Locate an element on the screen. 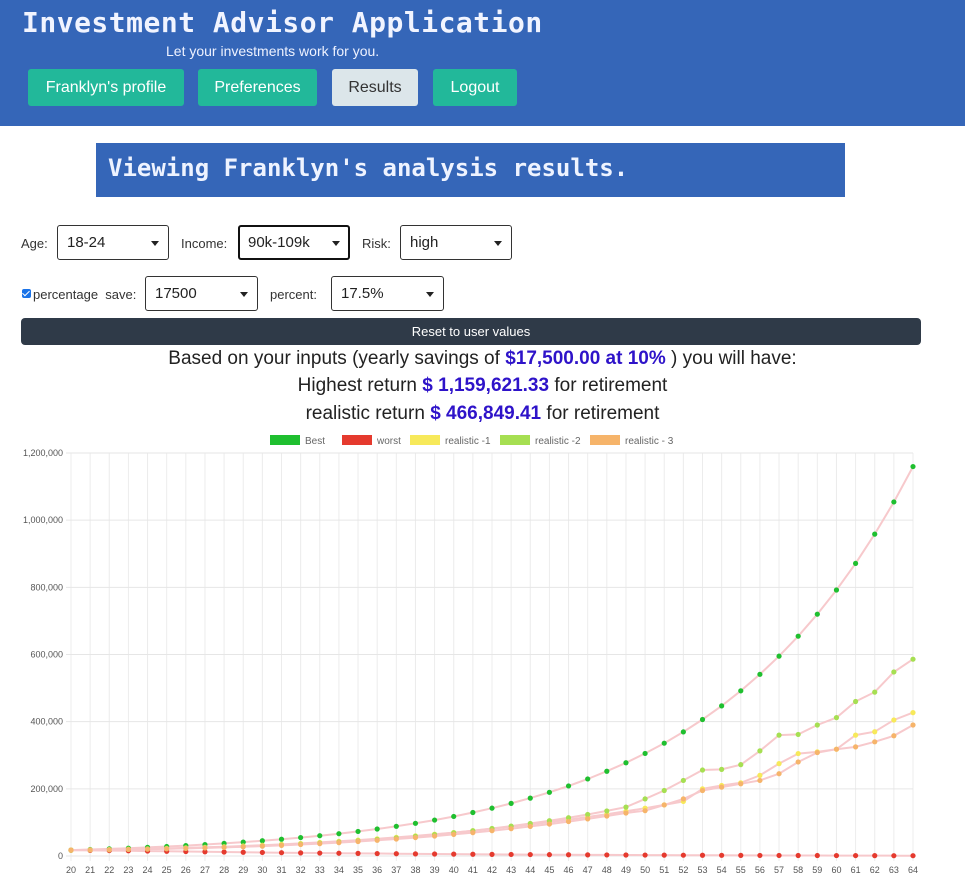 The height and width of the screenshot is (885, 965). x-tick-label: 63 is located at coordinates (894, 870).